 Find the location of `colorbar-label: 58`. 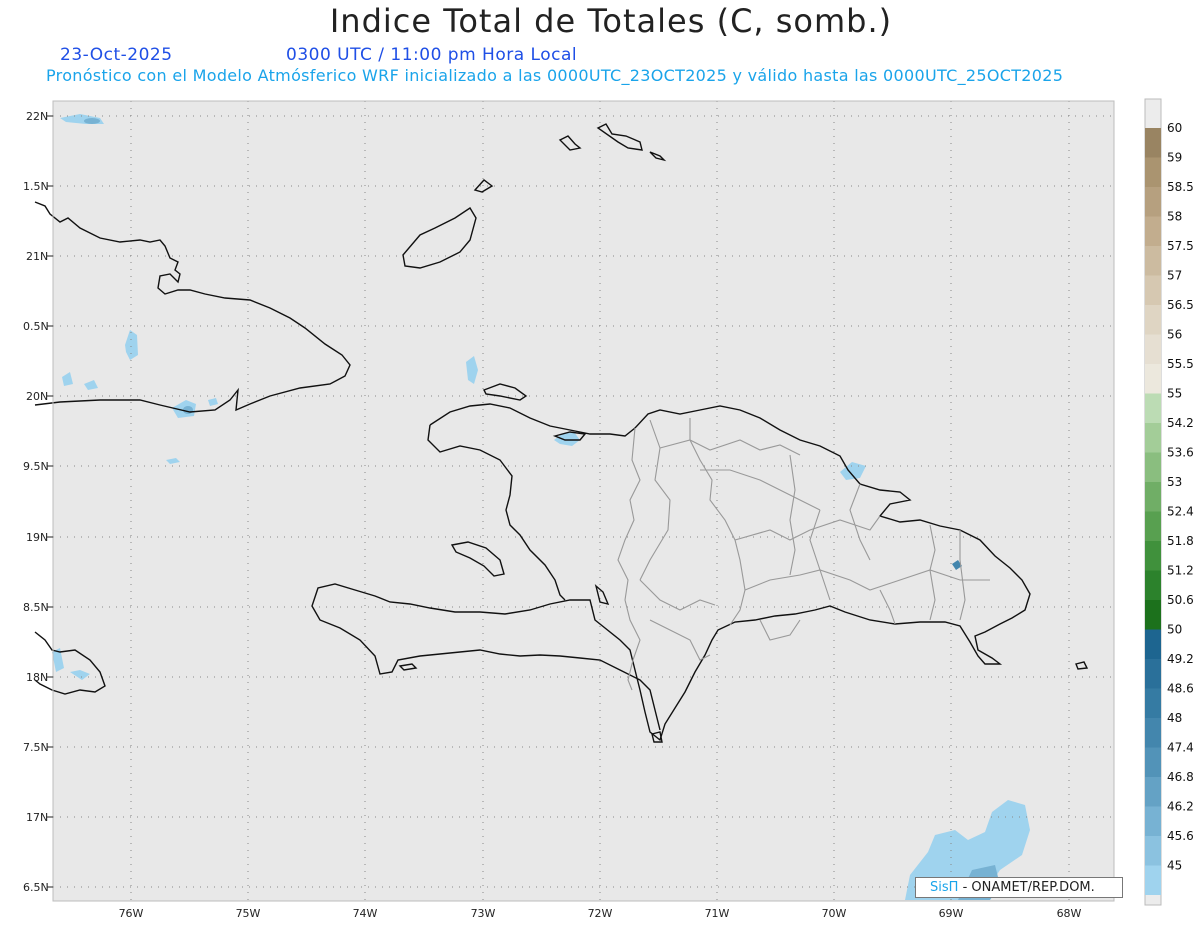

colorbar-label: 58 is located at coordinates (1174, 217).